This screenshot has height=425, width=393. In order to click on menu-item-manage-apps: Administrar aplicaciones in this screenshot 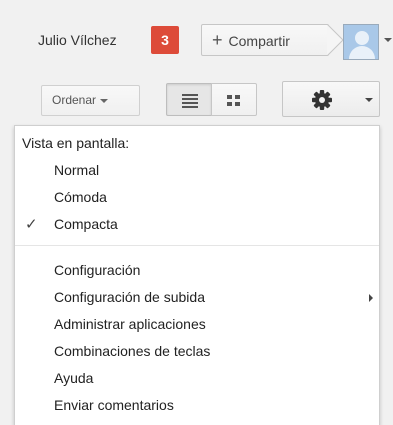, I will do `click(197, 324)`.